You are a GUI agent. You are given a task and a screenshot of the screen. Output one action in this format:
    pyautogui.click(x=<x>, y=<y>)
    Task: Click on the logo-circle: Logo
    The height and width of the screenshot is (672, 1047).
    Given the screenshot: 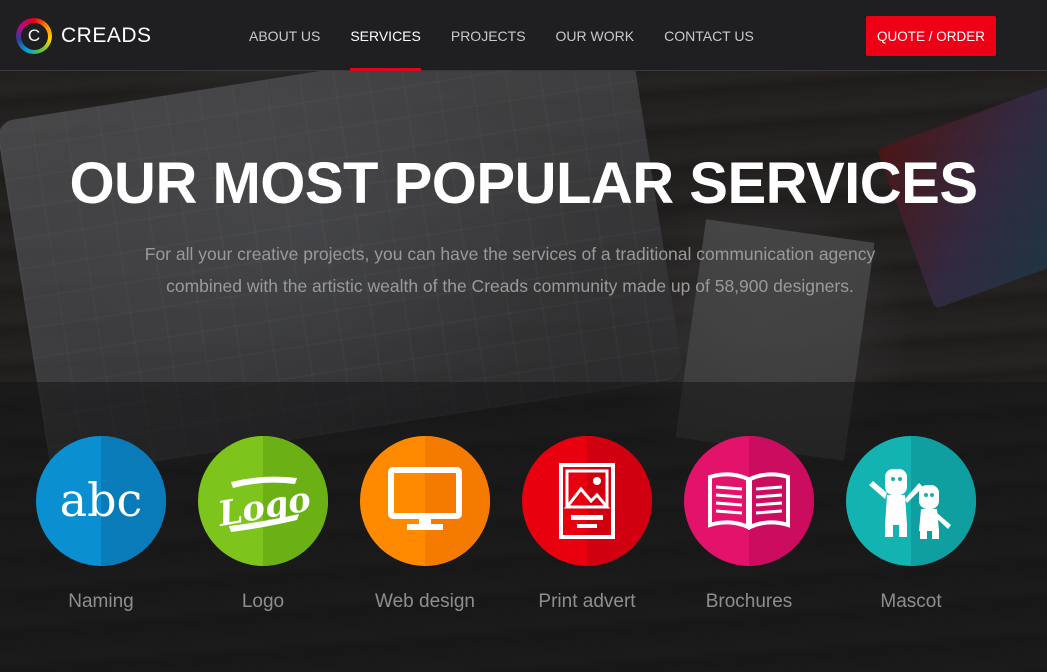 What is the action you would take?
    pyautogui.click(x=263, y=501)
    